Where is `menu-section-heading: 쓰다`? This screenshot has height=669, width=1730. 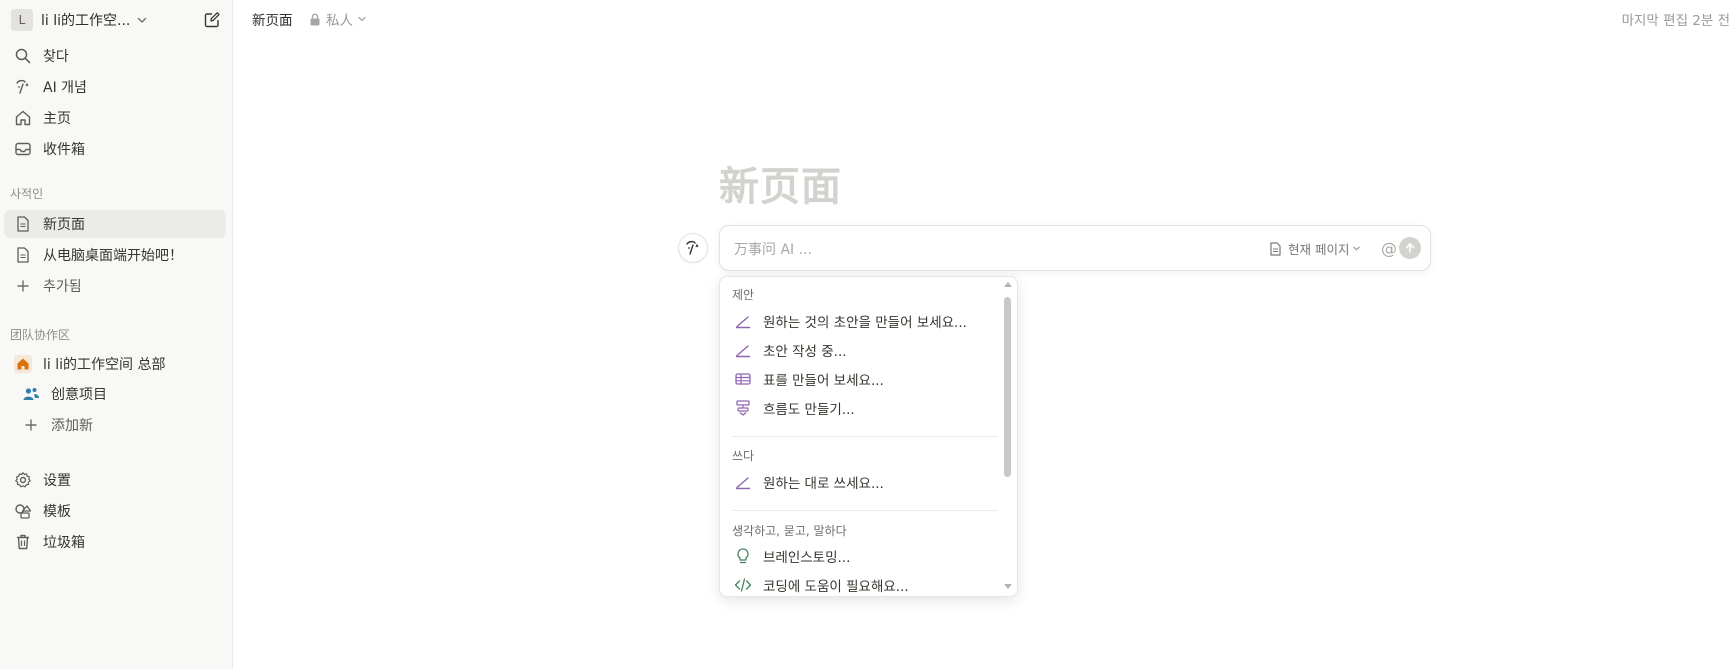
menu-section-heading: 쓰다 is located at coordinates (743, 456).